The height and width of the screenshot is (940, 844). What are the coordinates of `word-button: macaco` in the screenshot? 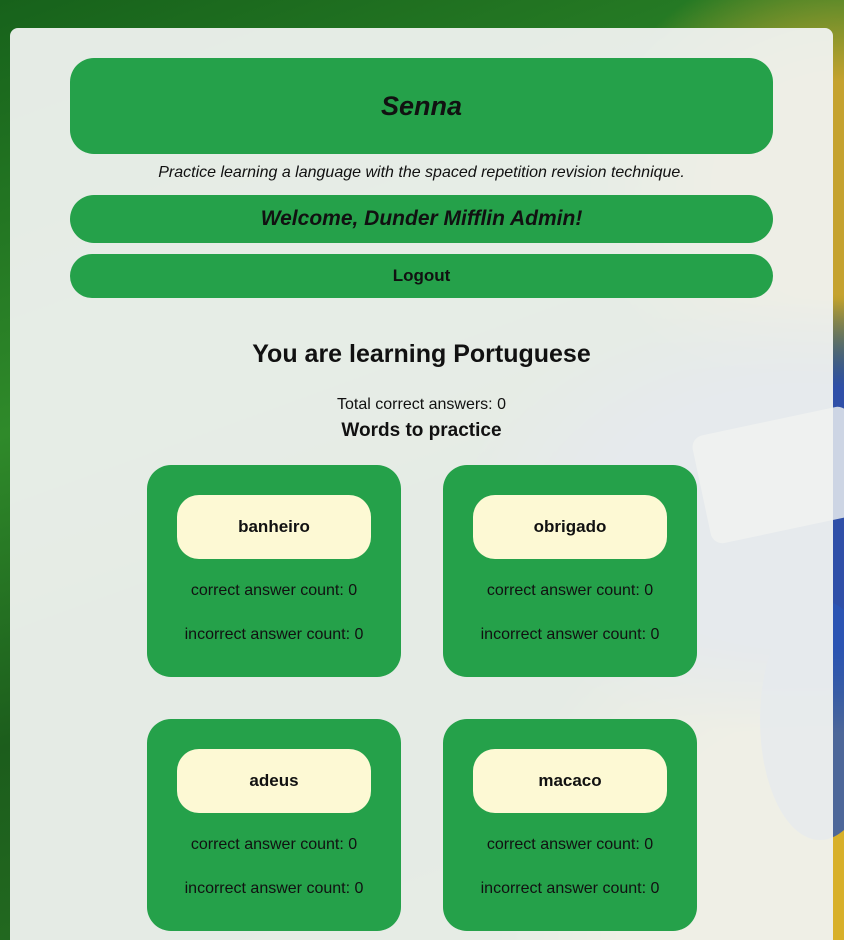 It's located at (570, 781).